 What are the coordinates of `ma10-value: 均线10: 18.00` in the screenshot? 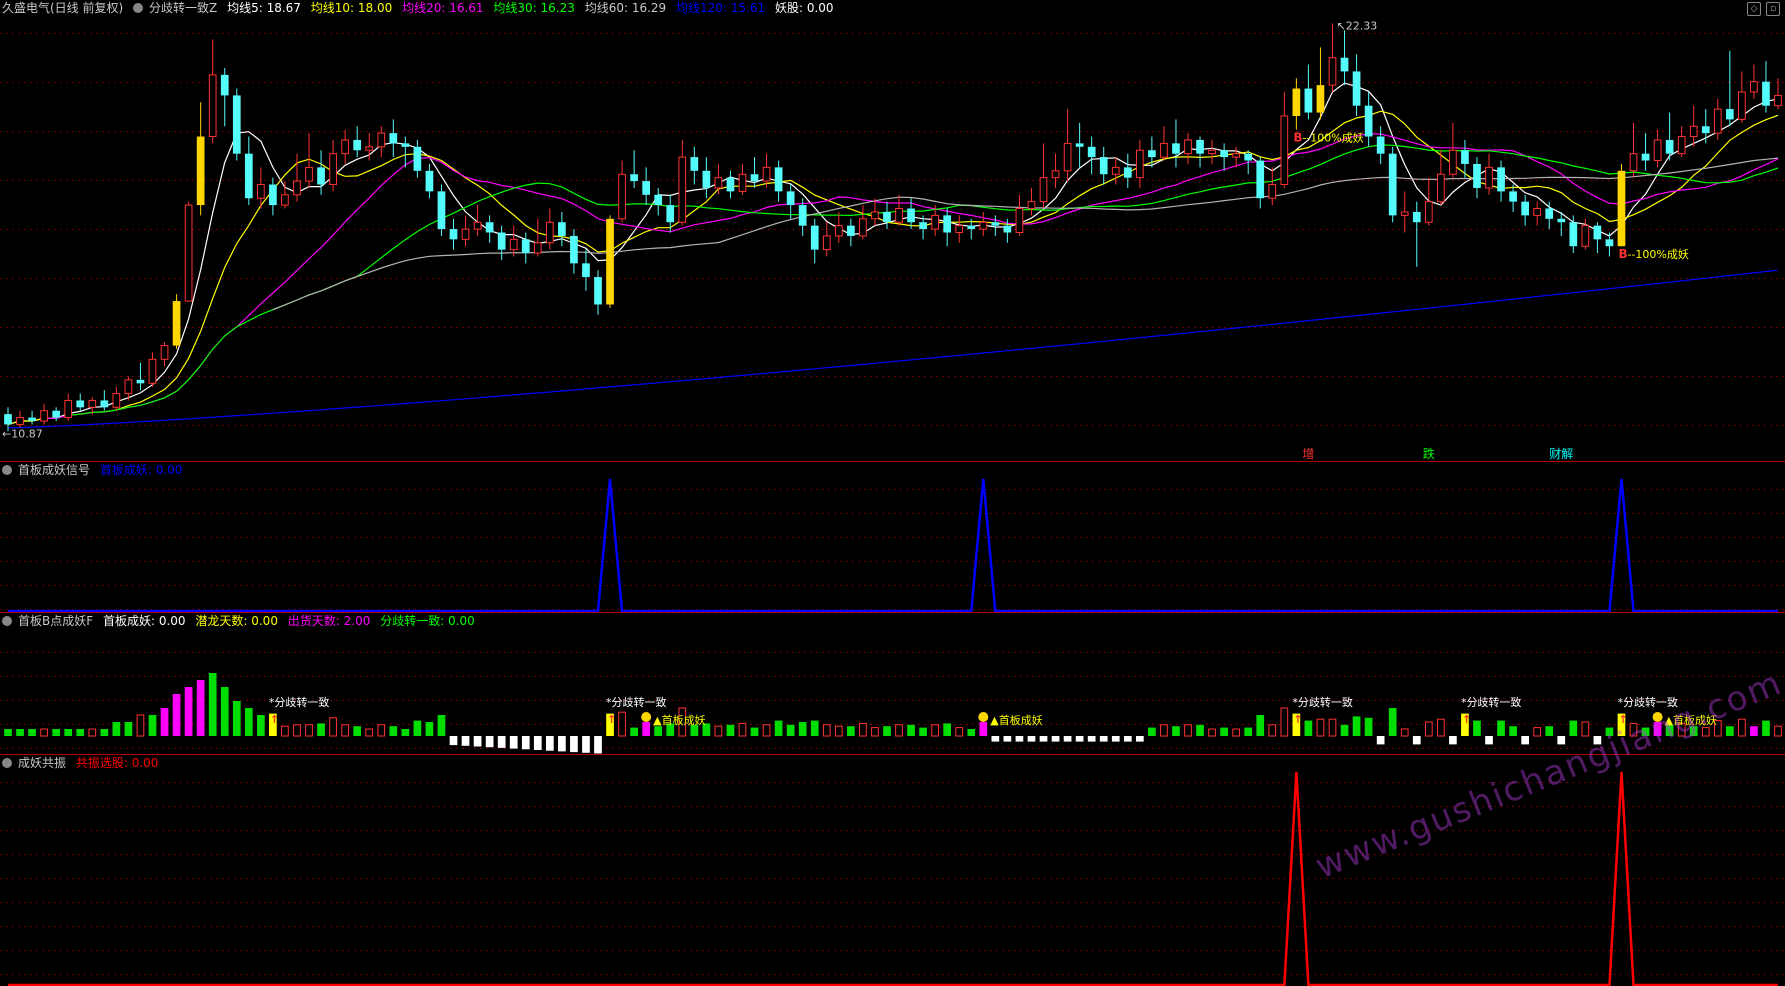 It's located at (351, 8).